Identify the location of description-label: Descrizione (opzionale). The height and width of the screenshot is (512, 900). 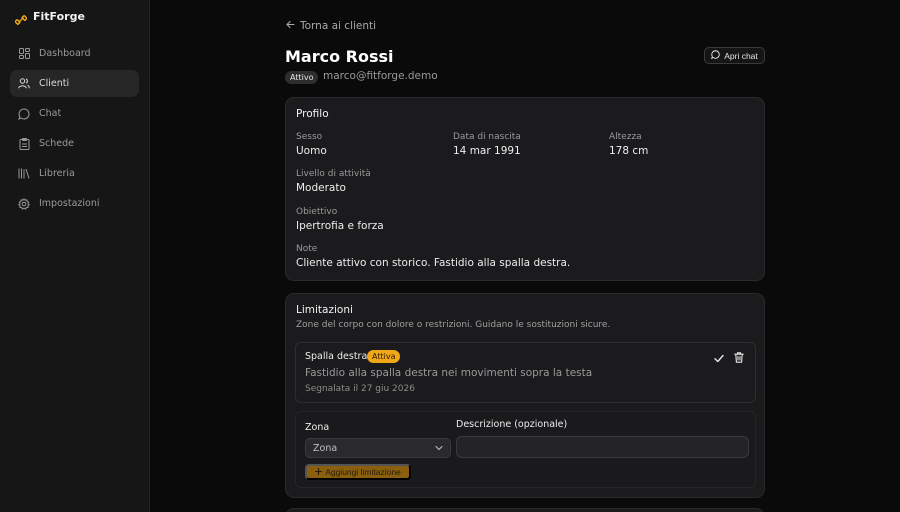
(512, 424).